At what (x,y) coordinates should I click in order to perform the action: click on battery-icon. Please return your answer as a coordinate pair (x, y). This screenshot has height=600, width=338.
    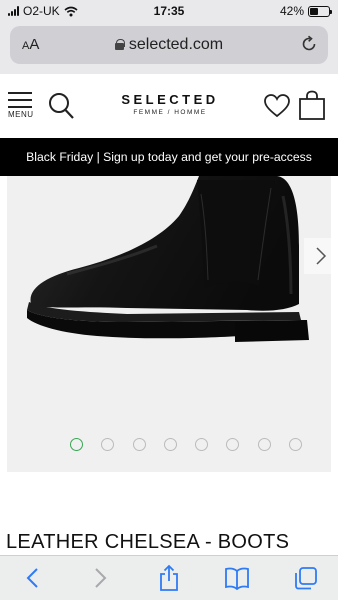
    Looking at the image, I should click on (320, 11).